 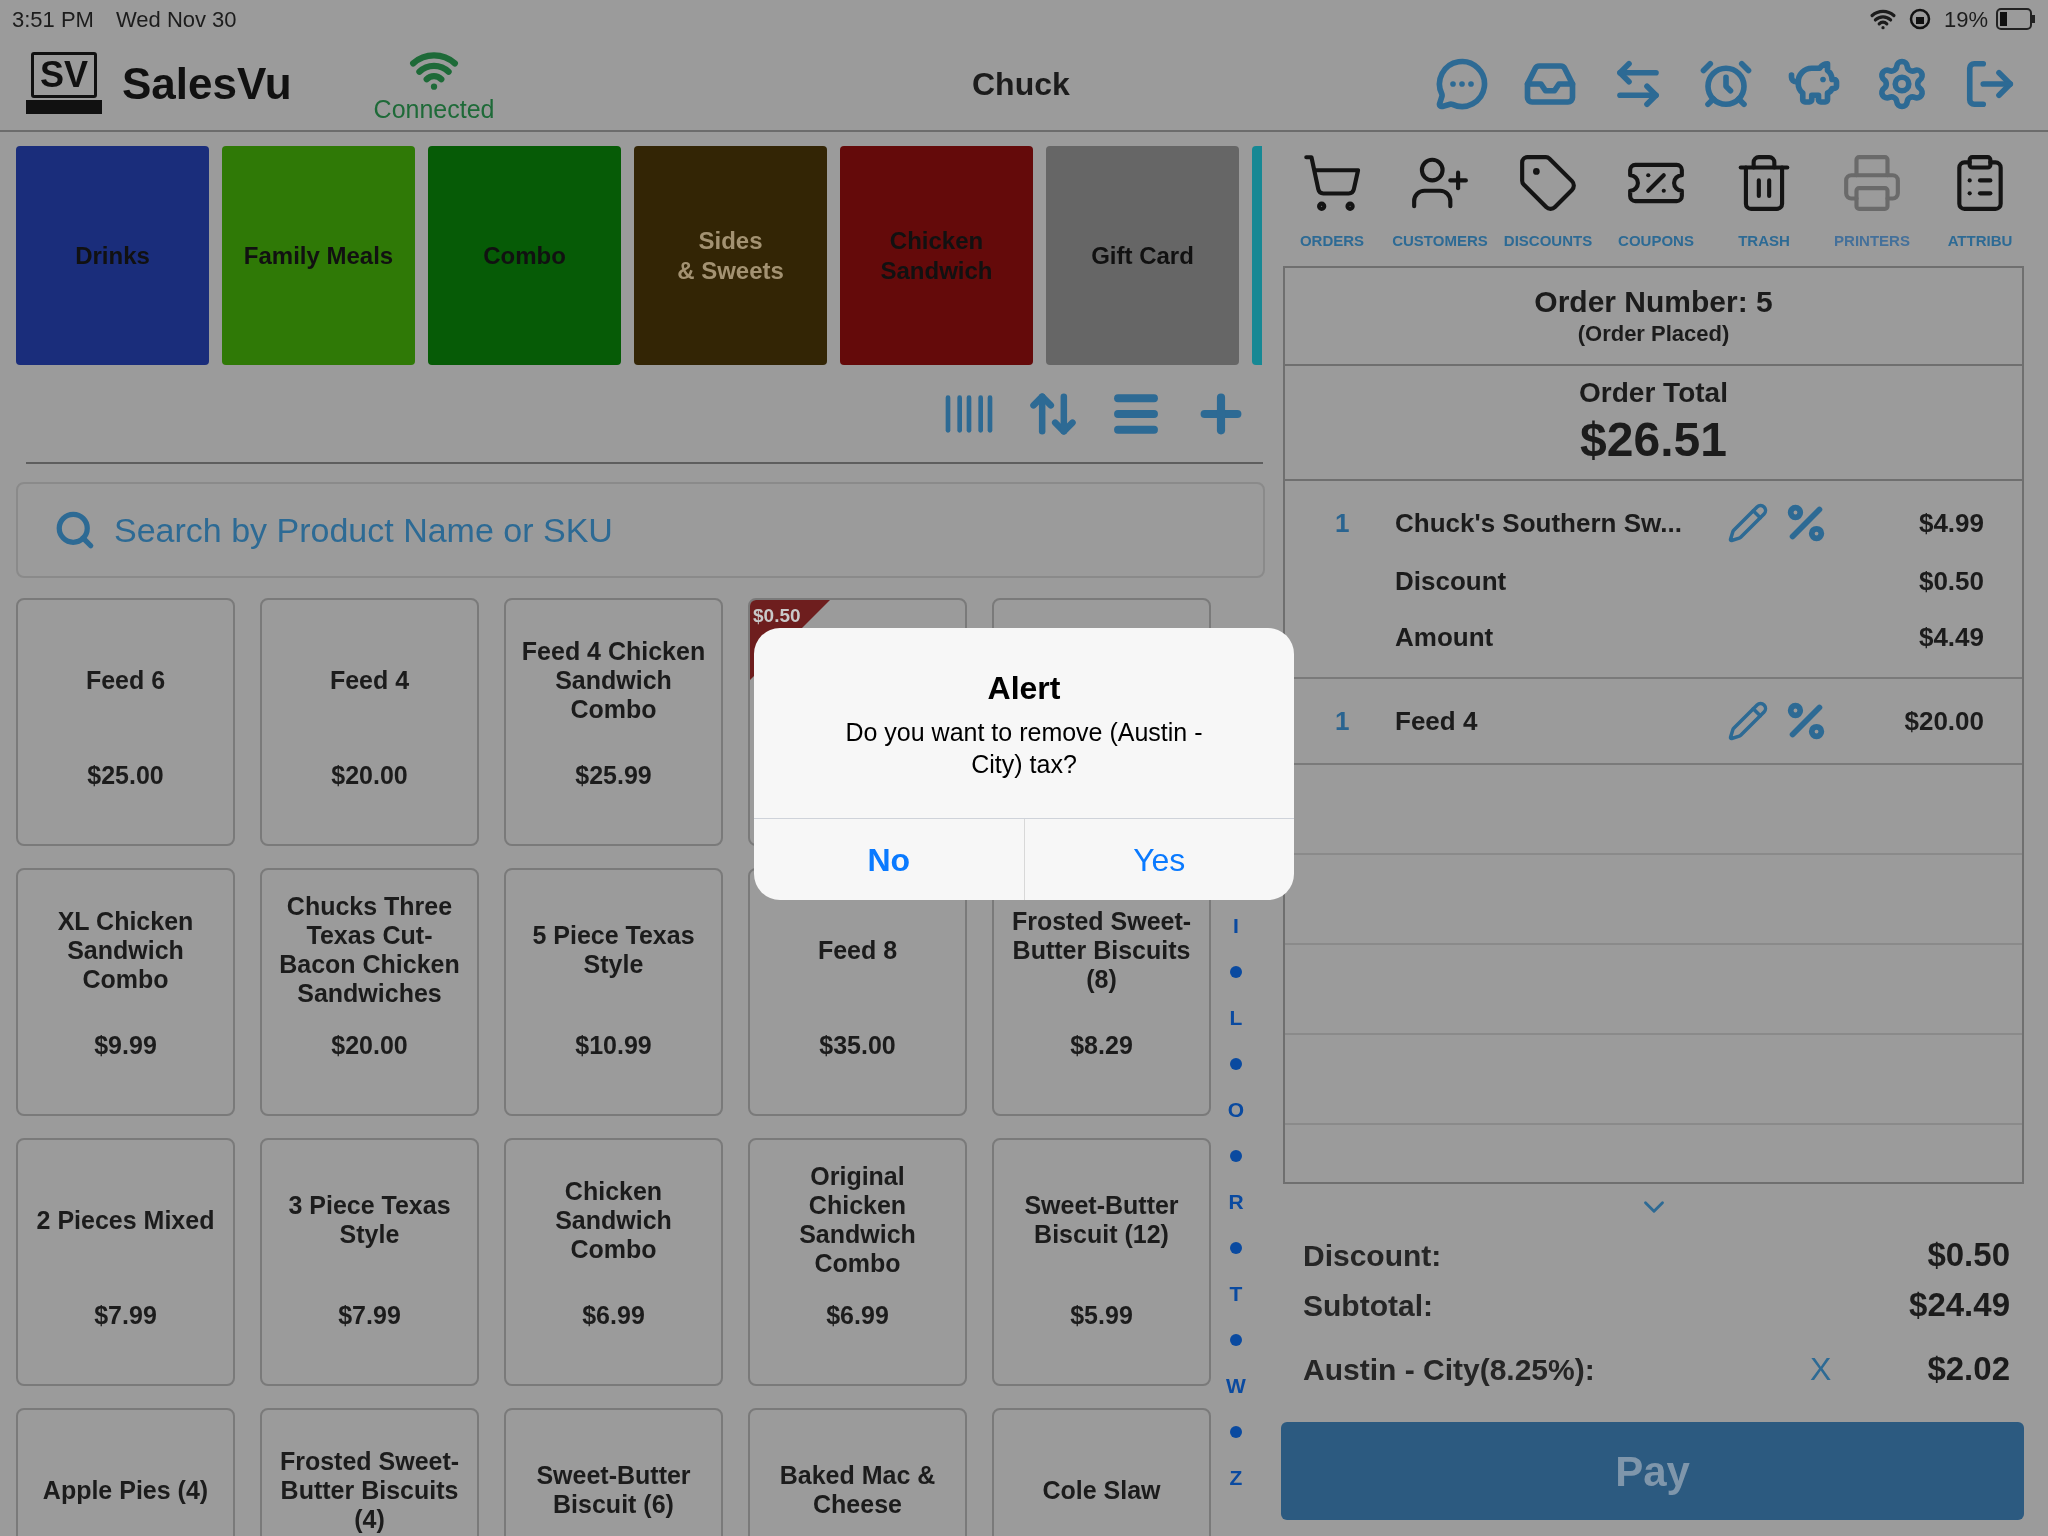 I want to click on summary-value: $2.02, so click(x=1968, y=1369).